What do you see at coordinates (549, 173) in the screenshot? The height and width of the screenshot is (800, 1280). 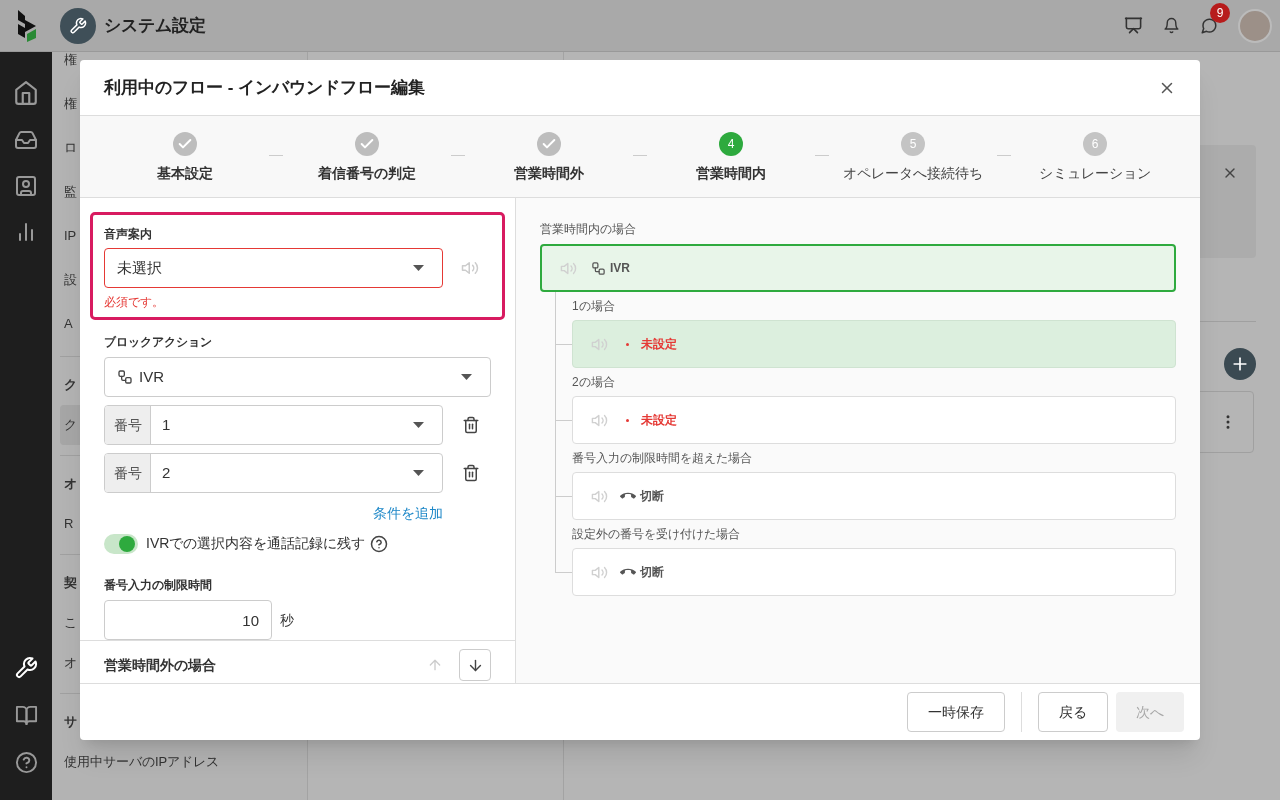 I see `step-label: 営業時間外` at bounding box center [549, 173].